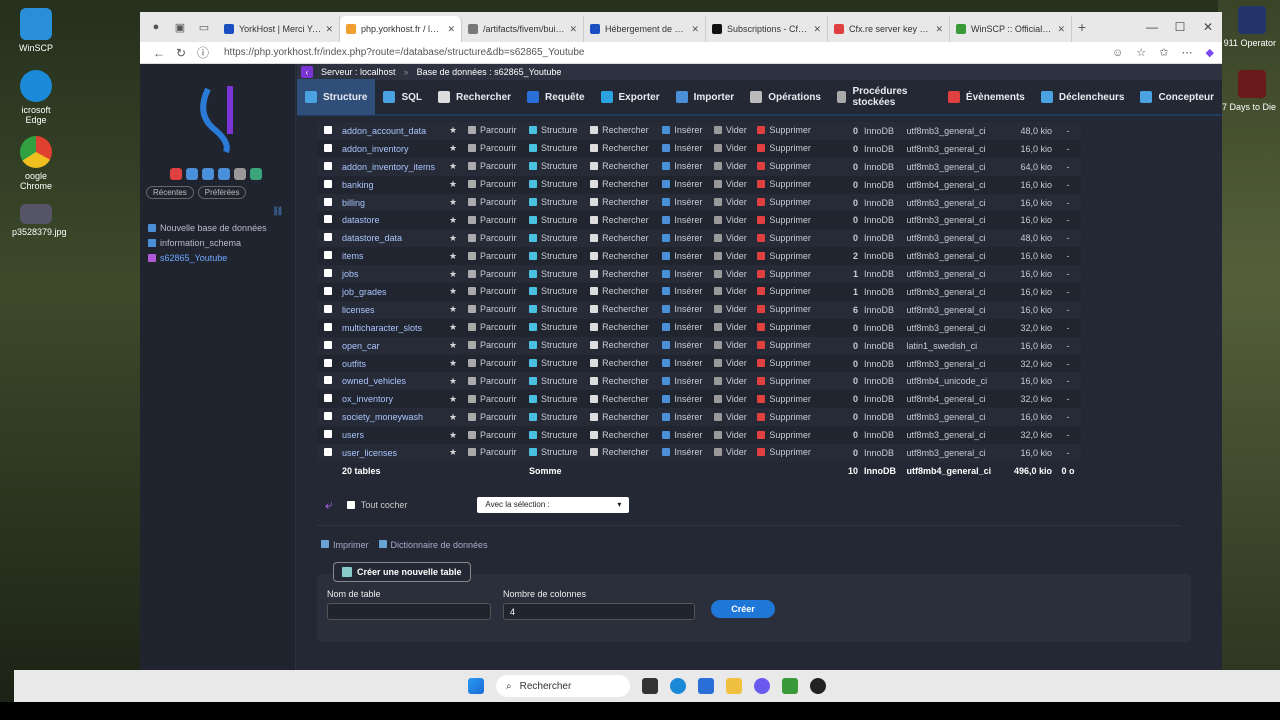 The height and width of the screenshot is (720, 1280). What do you see at coordinates (645, 29) in the screenshot?
I see `browser-tab: Hébergement de serveu✕` at bounding box center [645, 29].